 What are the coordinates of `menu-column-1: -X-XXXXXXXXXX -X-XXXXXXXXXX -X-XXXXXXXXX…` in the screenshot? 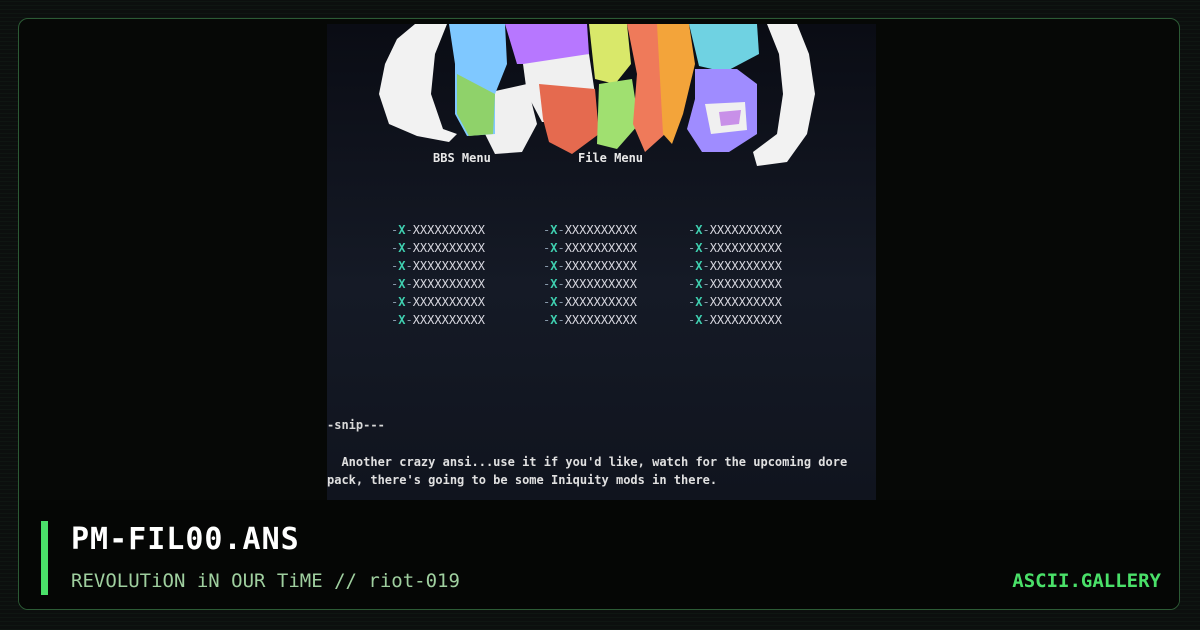 It's located at (438, 275).